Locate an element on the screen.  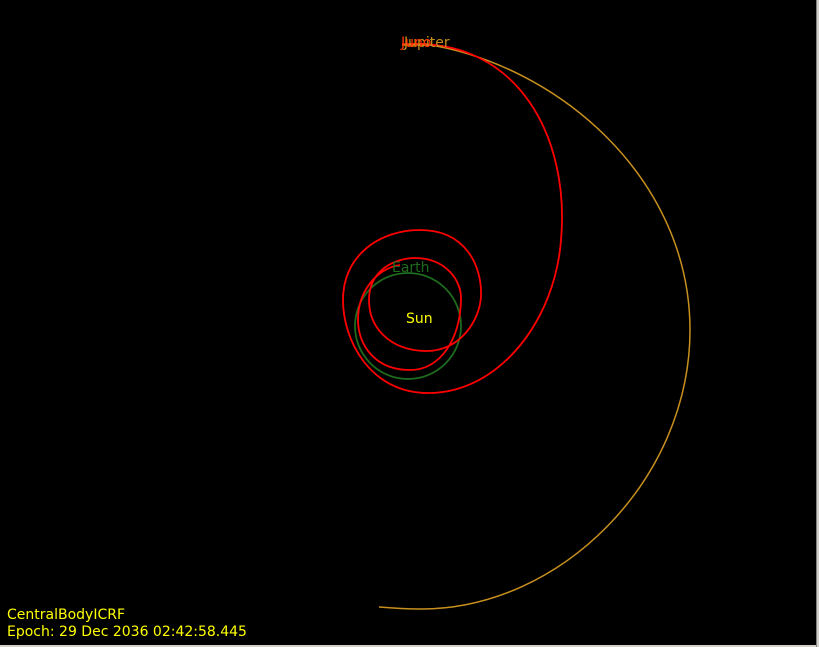
sun-label: Sun is located at coordinates (419, 319).